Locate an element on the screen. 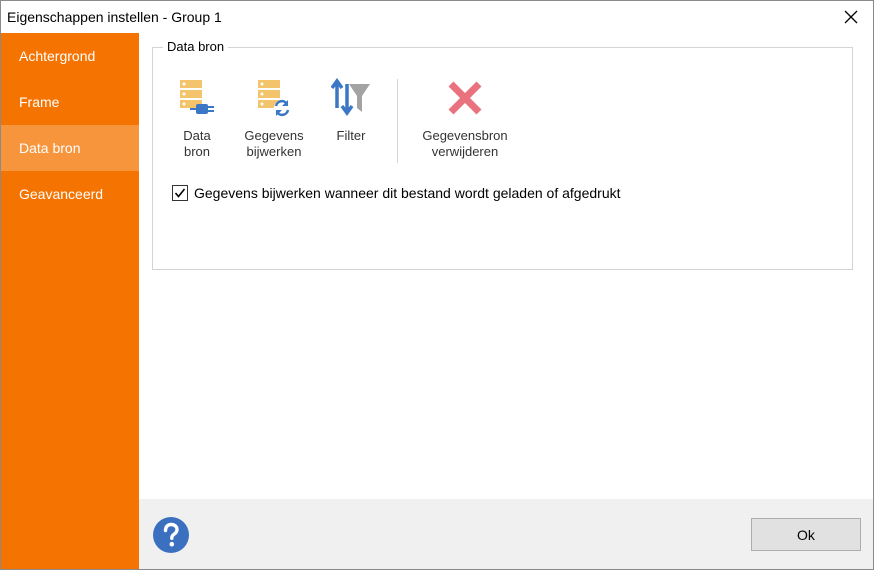 This screenshot has height=570, width=874. filter-label: Filter is located at coordinates (351, 135).